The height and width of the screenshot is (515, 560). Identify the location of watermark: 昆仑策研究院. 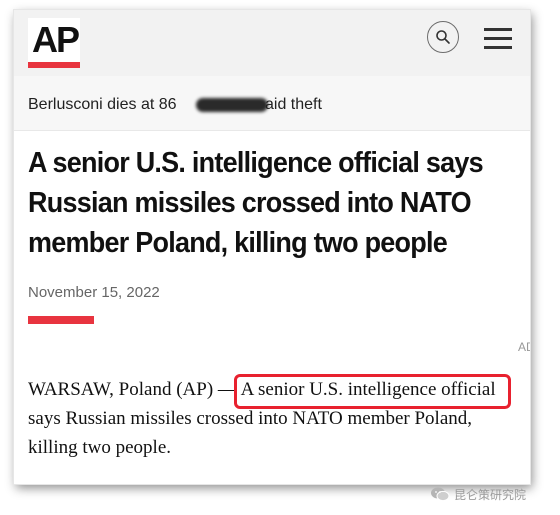
(478, 494).